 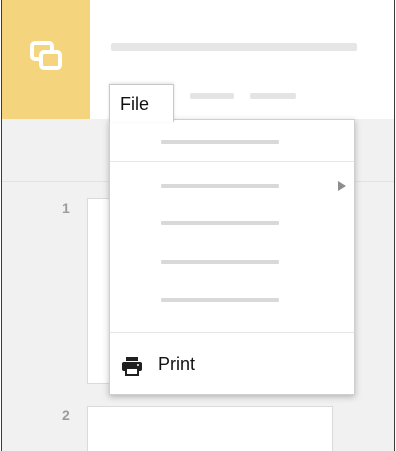 I want to click on app-logo, so click(x=46, y=59).